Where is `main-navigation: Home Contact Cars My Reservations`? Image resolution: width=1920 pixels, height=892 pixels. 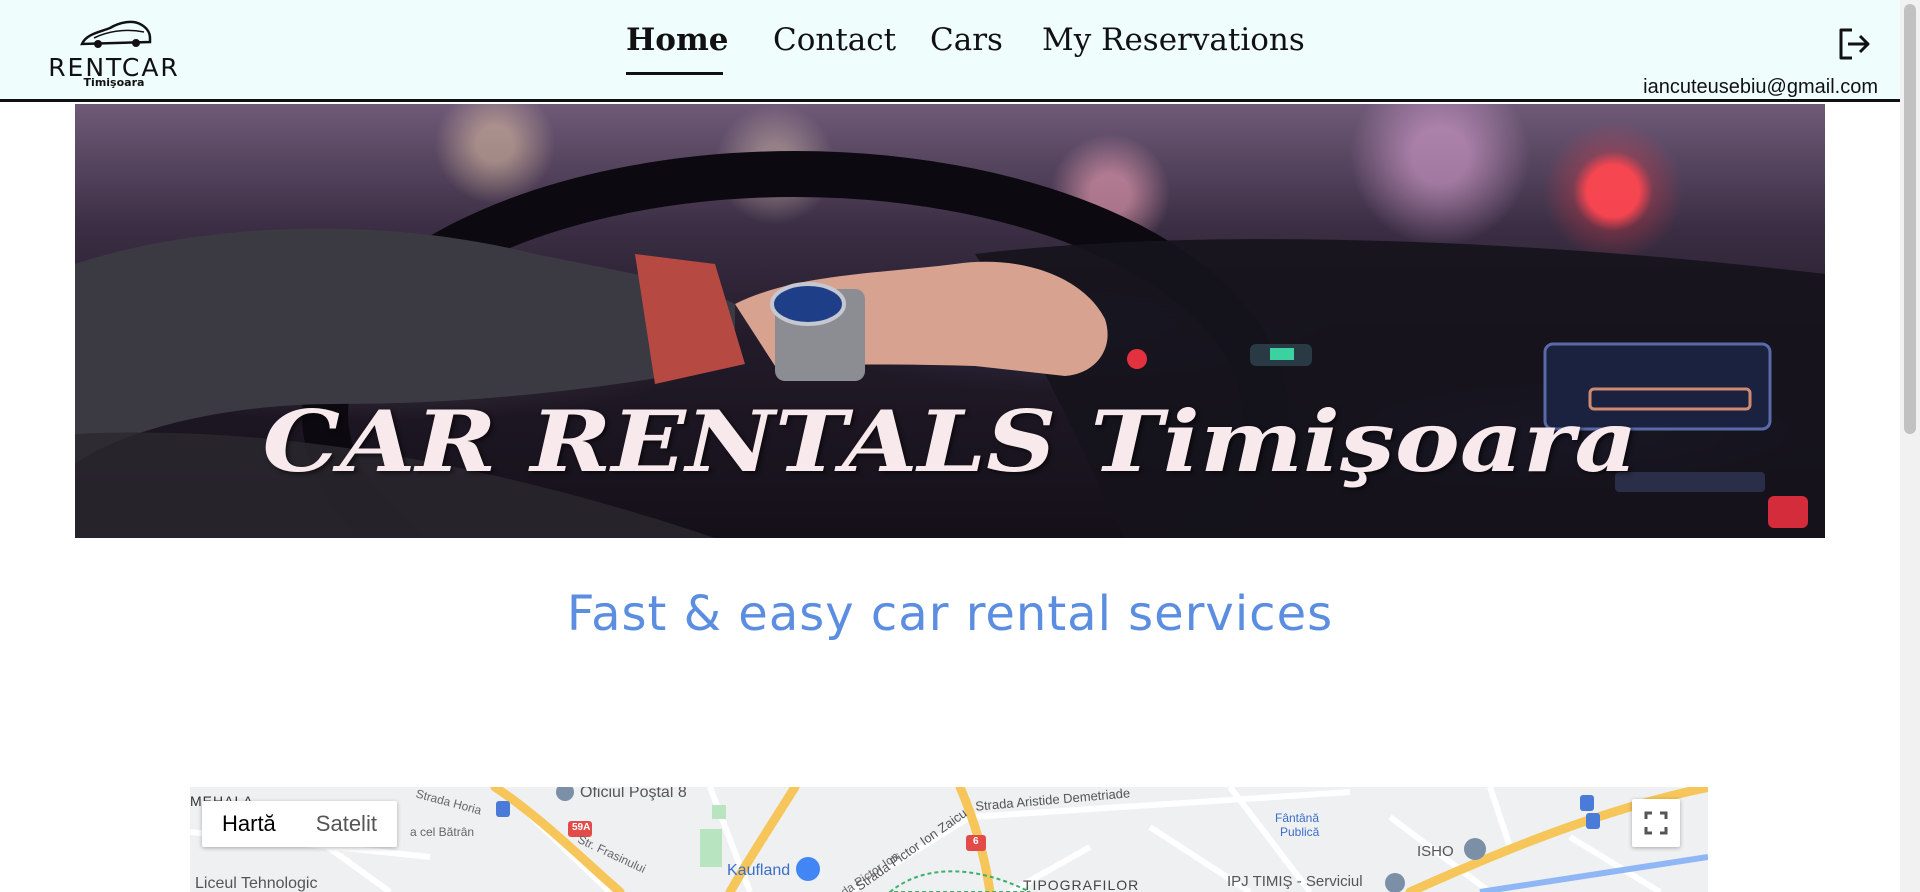
main-navigation: Home Contact Cars My Reservations is located at coordinates (950, 50).